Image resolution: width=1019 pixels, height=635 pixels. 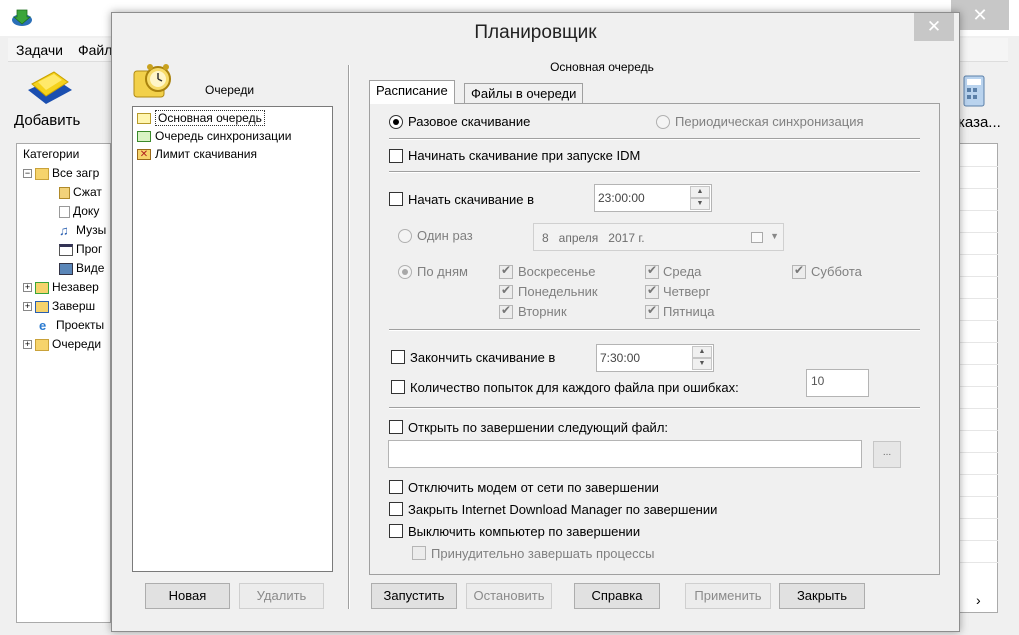 I want to click on retries-input: 10, so click(x=837, y=383).